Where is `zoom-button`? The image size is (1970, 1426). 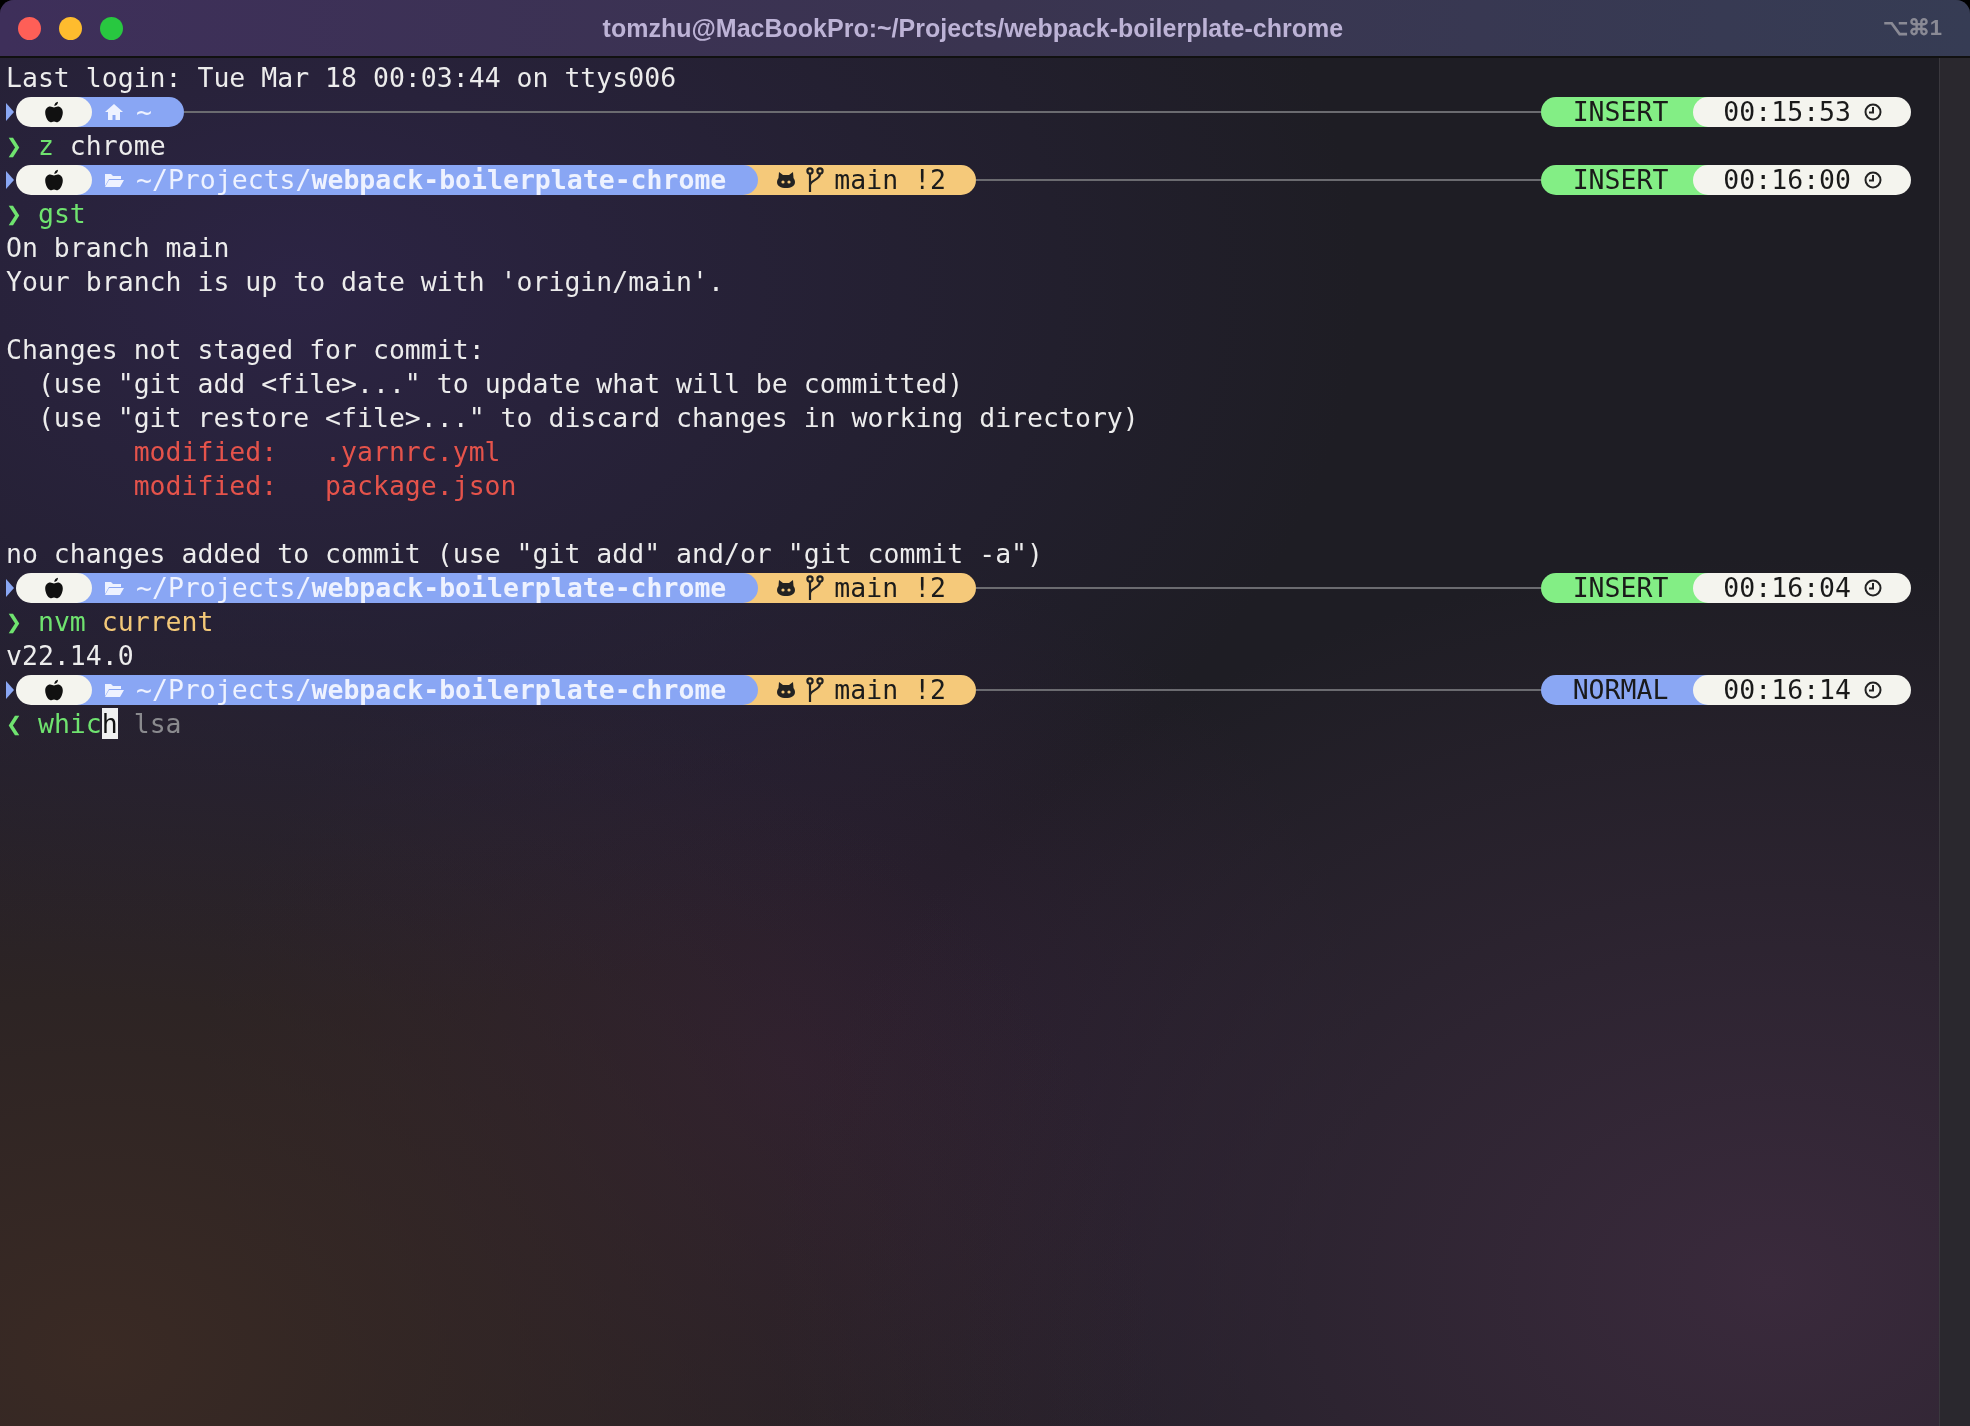 zoom-button is located at coordinates (111, 28).